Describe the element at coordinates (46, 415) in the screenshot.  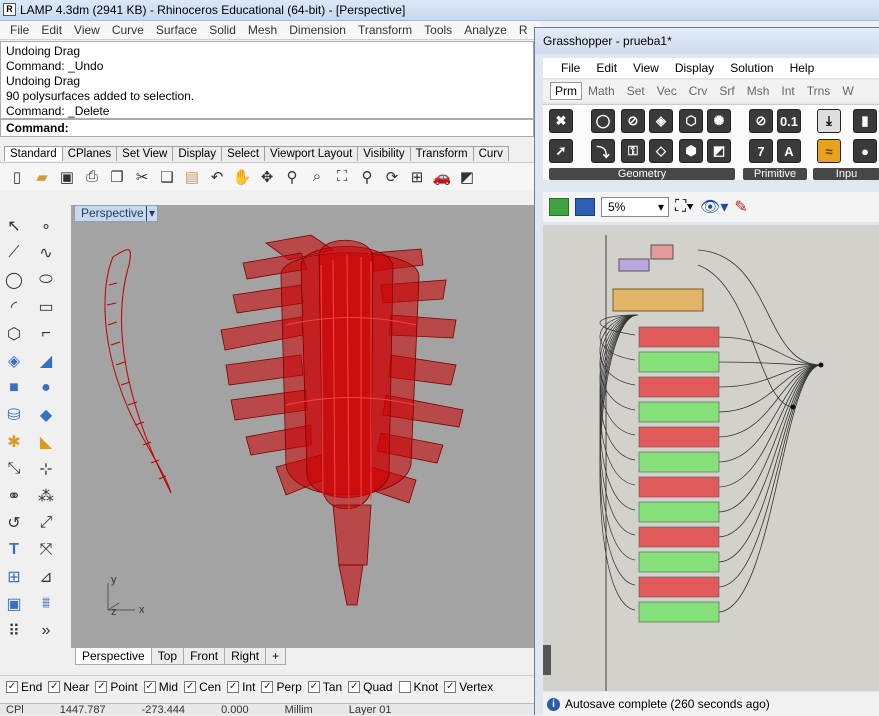
I see `mesh-plane-icon: ◆` at that location.